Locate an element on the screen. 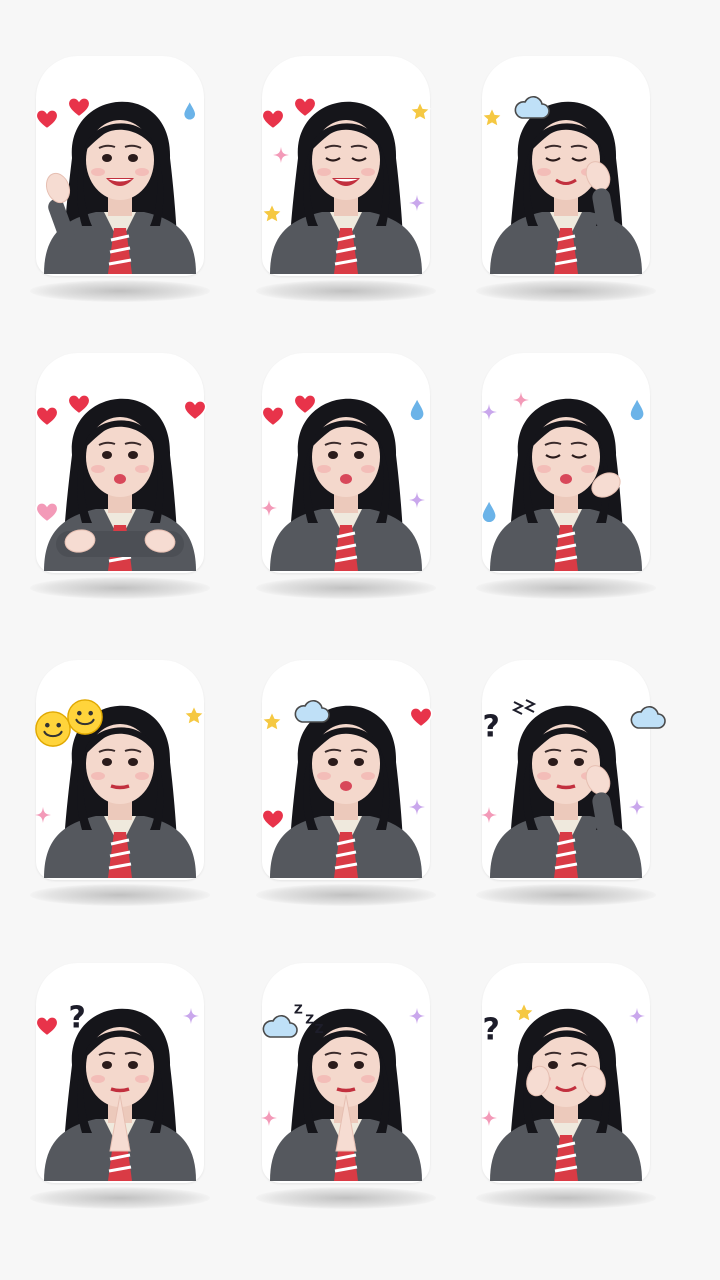 This screenshot has height=1280, width=720. zzz-icon: ZZZ is located at coordinates (309, 1020).